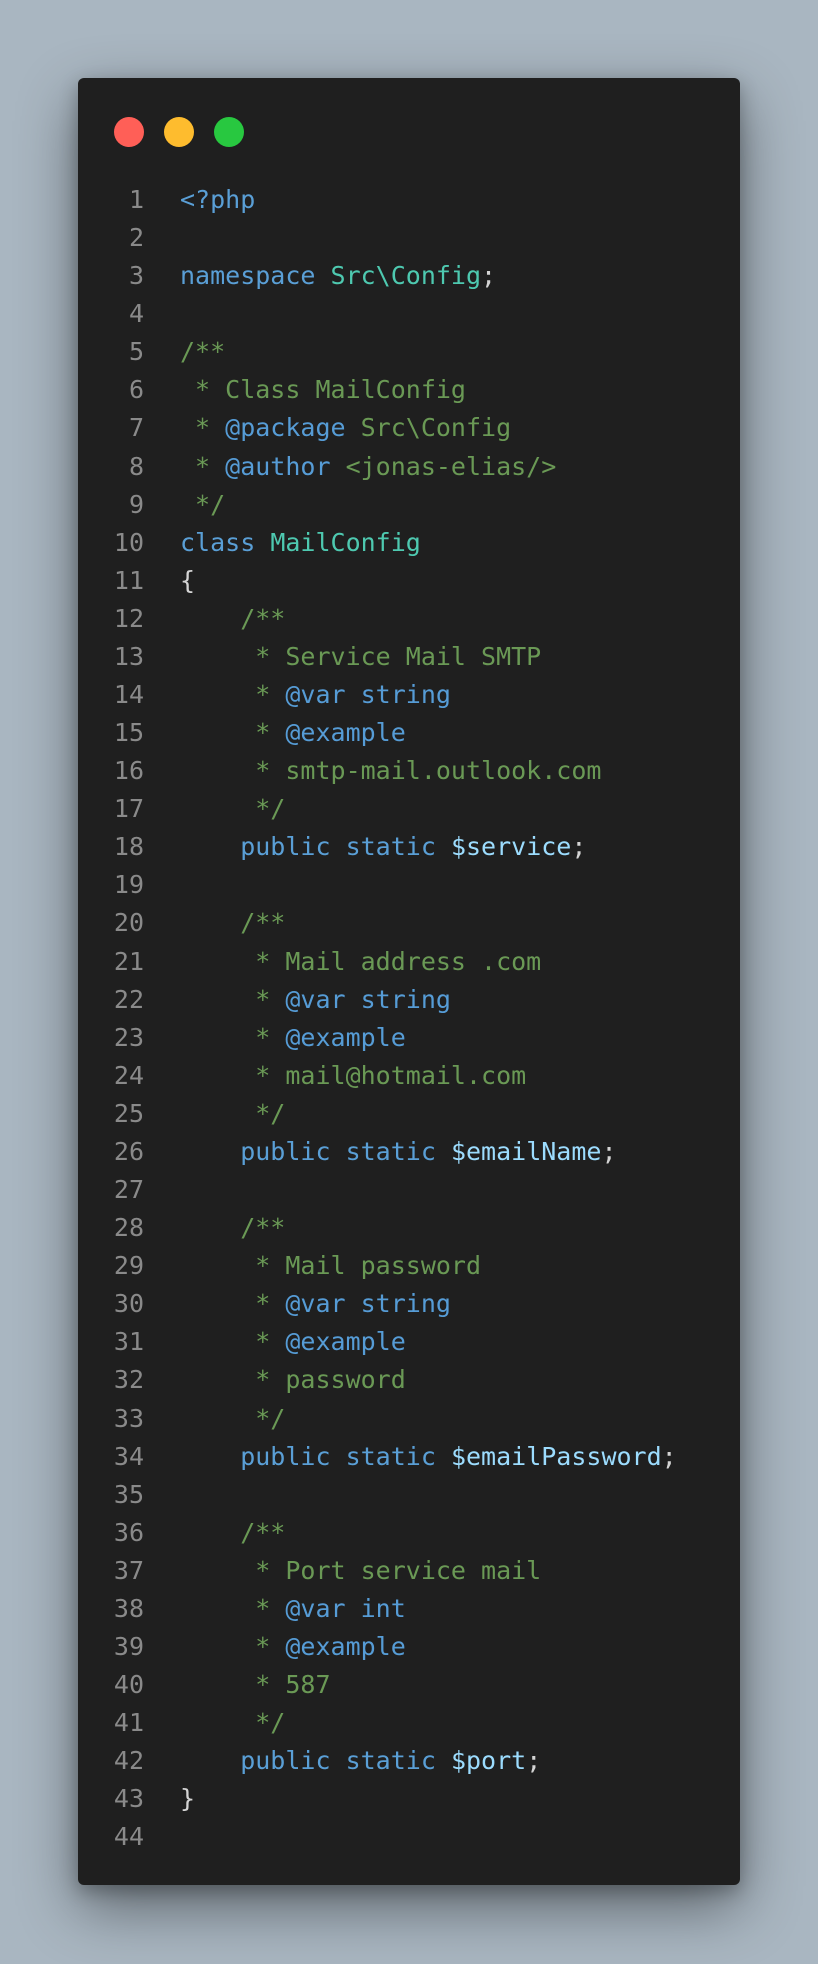  I want to click on line-code: {, so click(187, 581).